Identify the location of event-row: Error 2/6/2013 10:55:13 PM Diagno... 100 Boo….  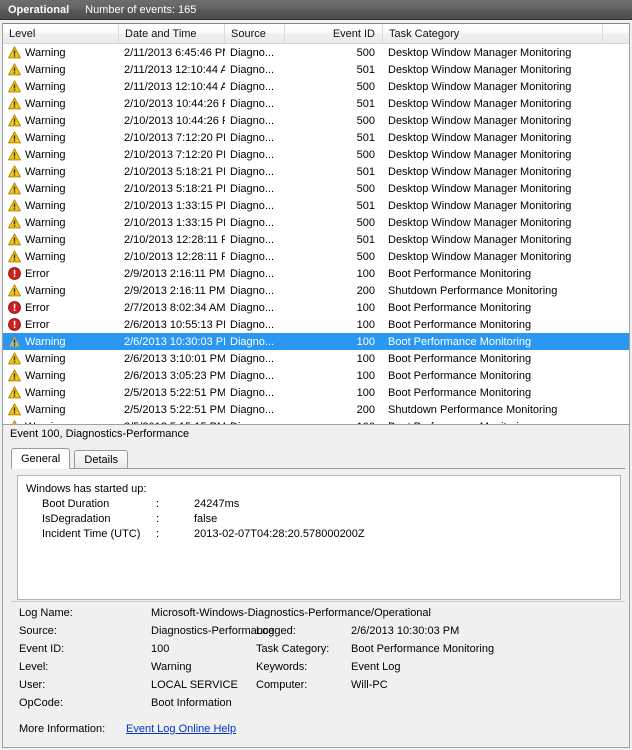
(316, 324).